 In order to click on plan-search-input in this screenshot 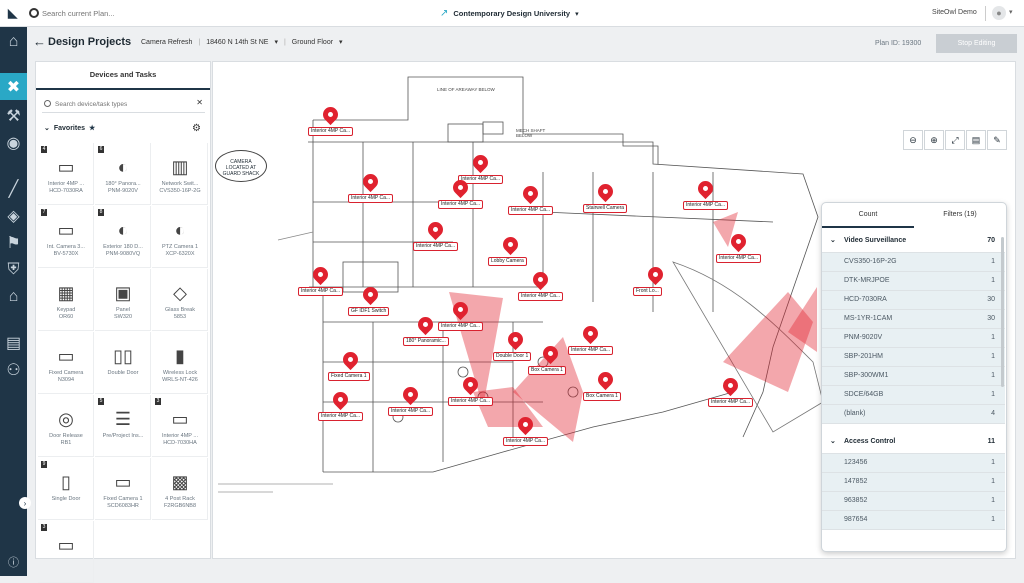, I will do `click(117, 13)`.